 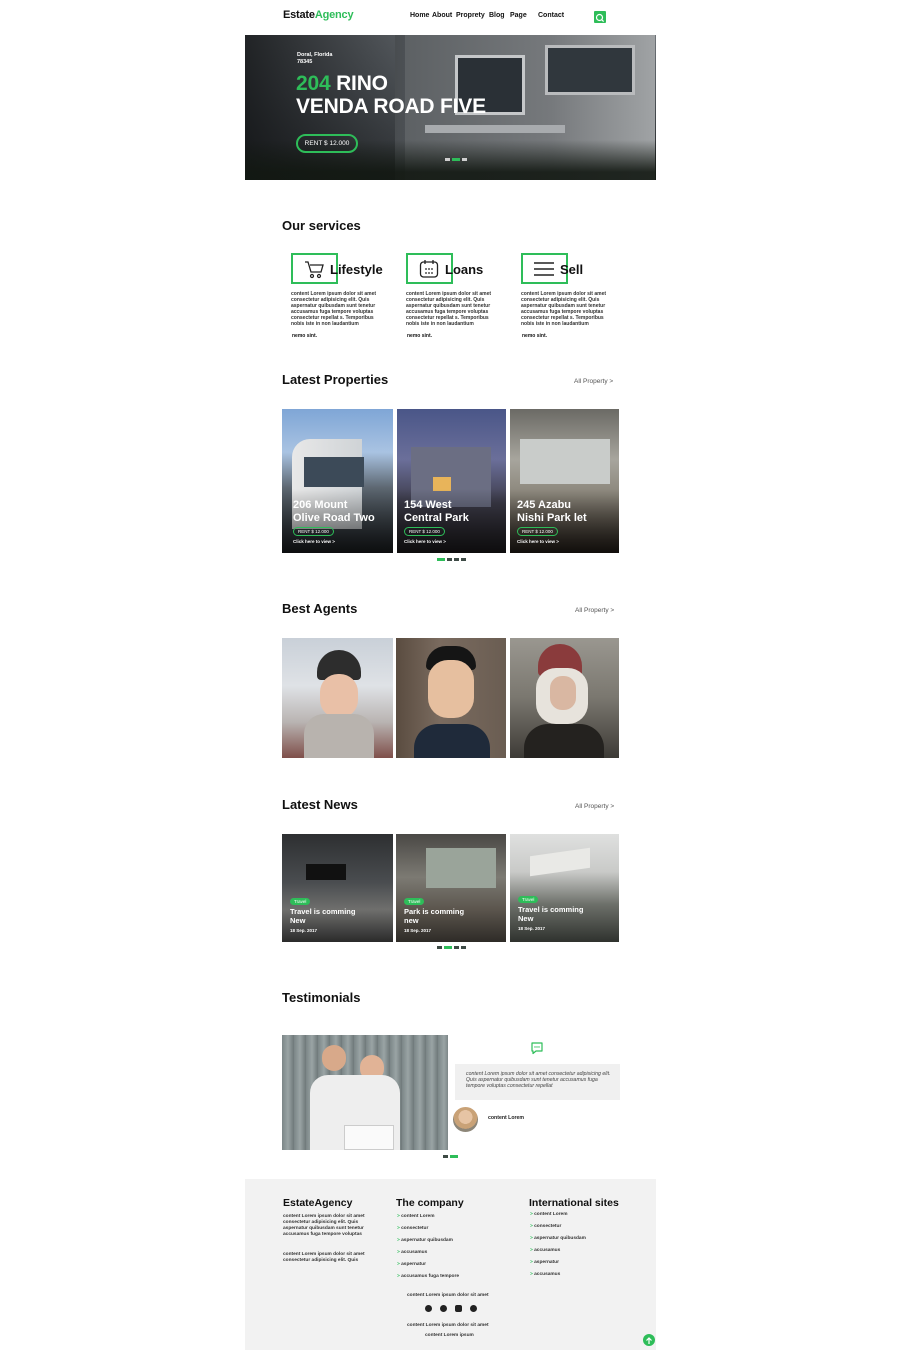 I want to click on hero-title-line2: VENDA ROAD FIVE, so click(x=391, y=106).